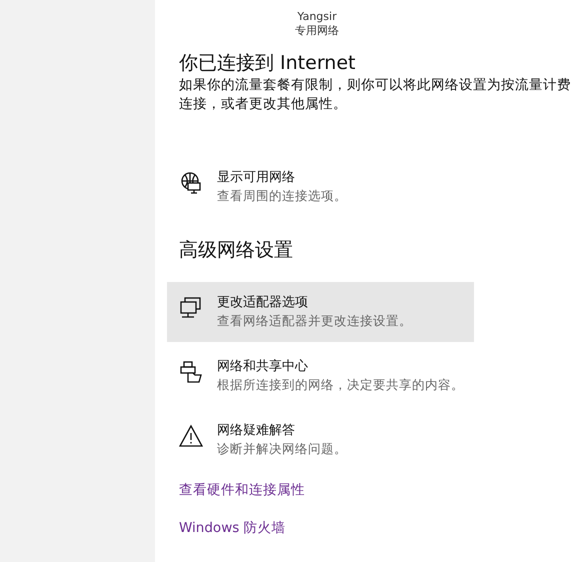 The width and height of the screenshot is (579, 562). Describe the element at coordinates (256, 431) in the screenshot. I see `item-title: 网络疑难解答` at that location.